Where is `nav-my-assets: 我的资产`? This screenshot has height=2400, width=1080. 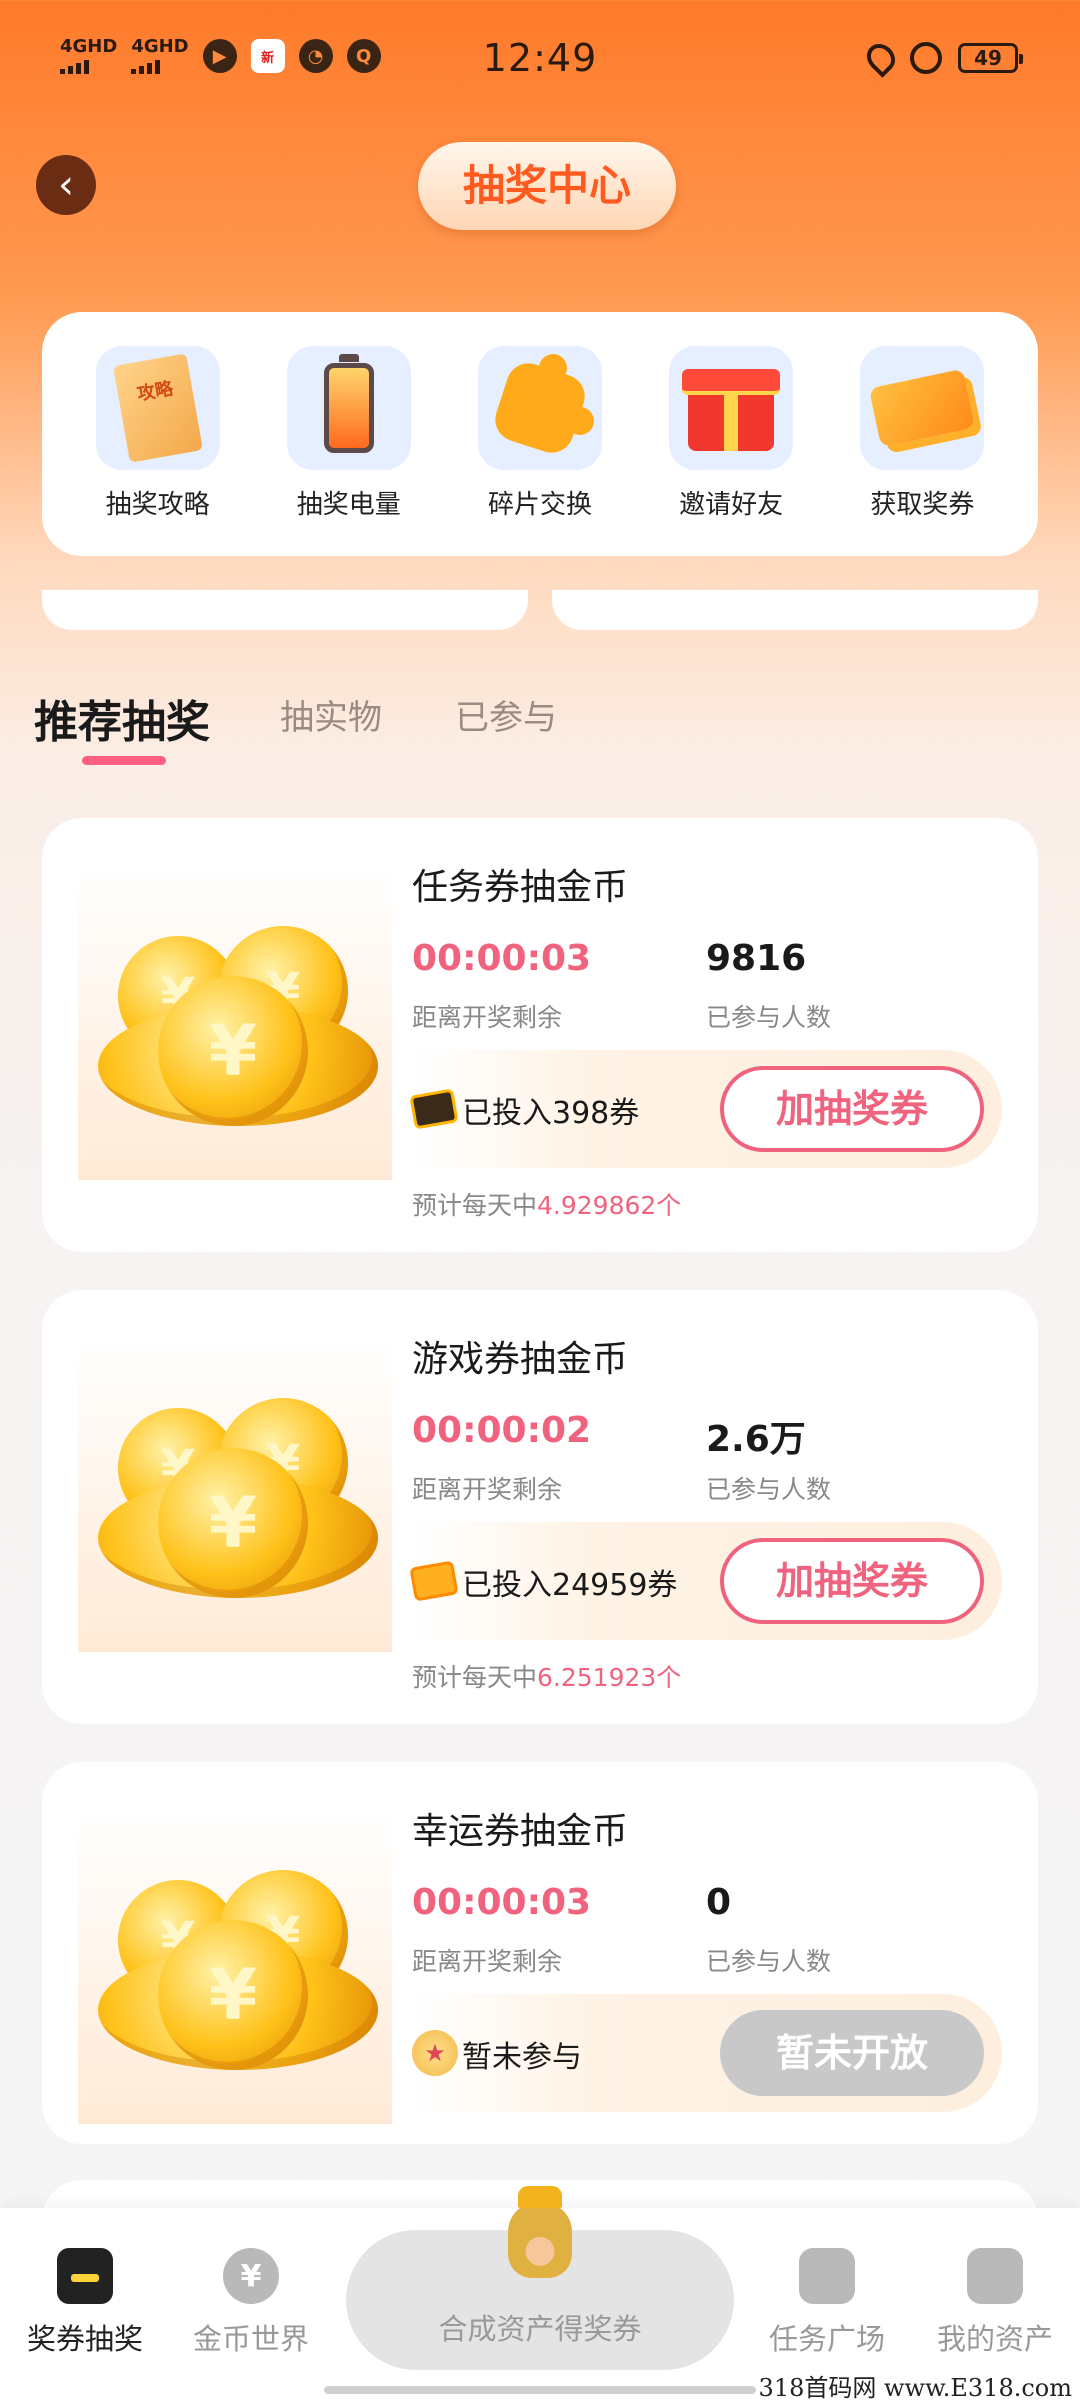 nav-my-assets: 我的资产 is located at coordinates (995, 2303).